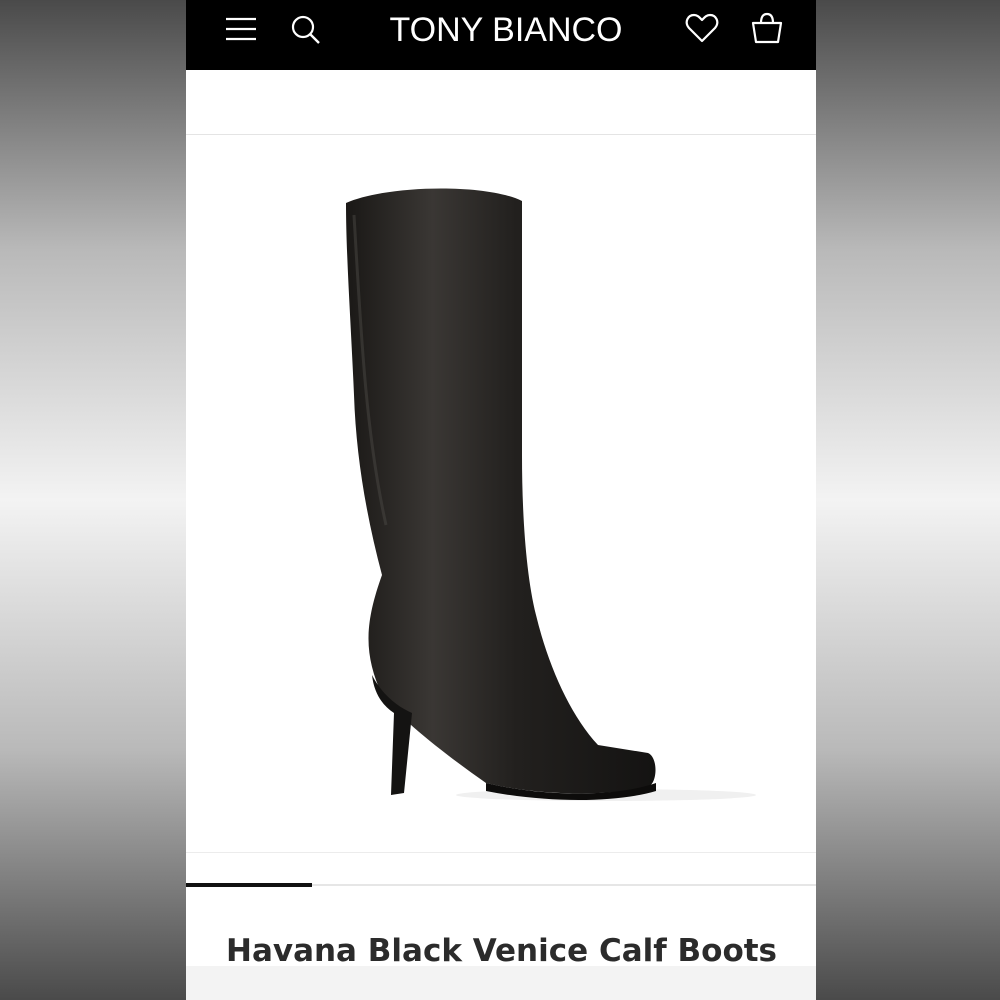 This screenshot has height=1000, width=1000. What do you see at coordinates (306, 30) in the screenshot?
I see `search-icon` at bounding box center [306, 30].